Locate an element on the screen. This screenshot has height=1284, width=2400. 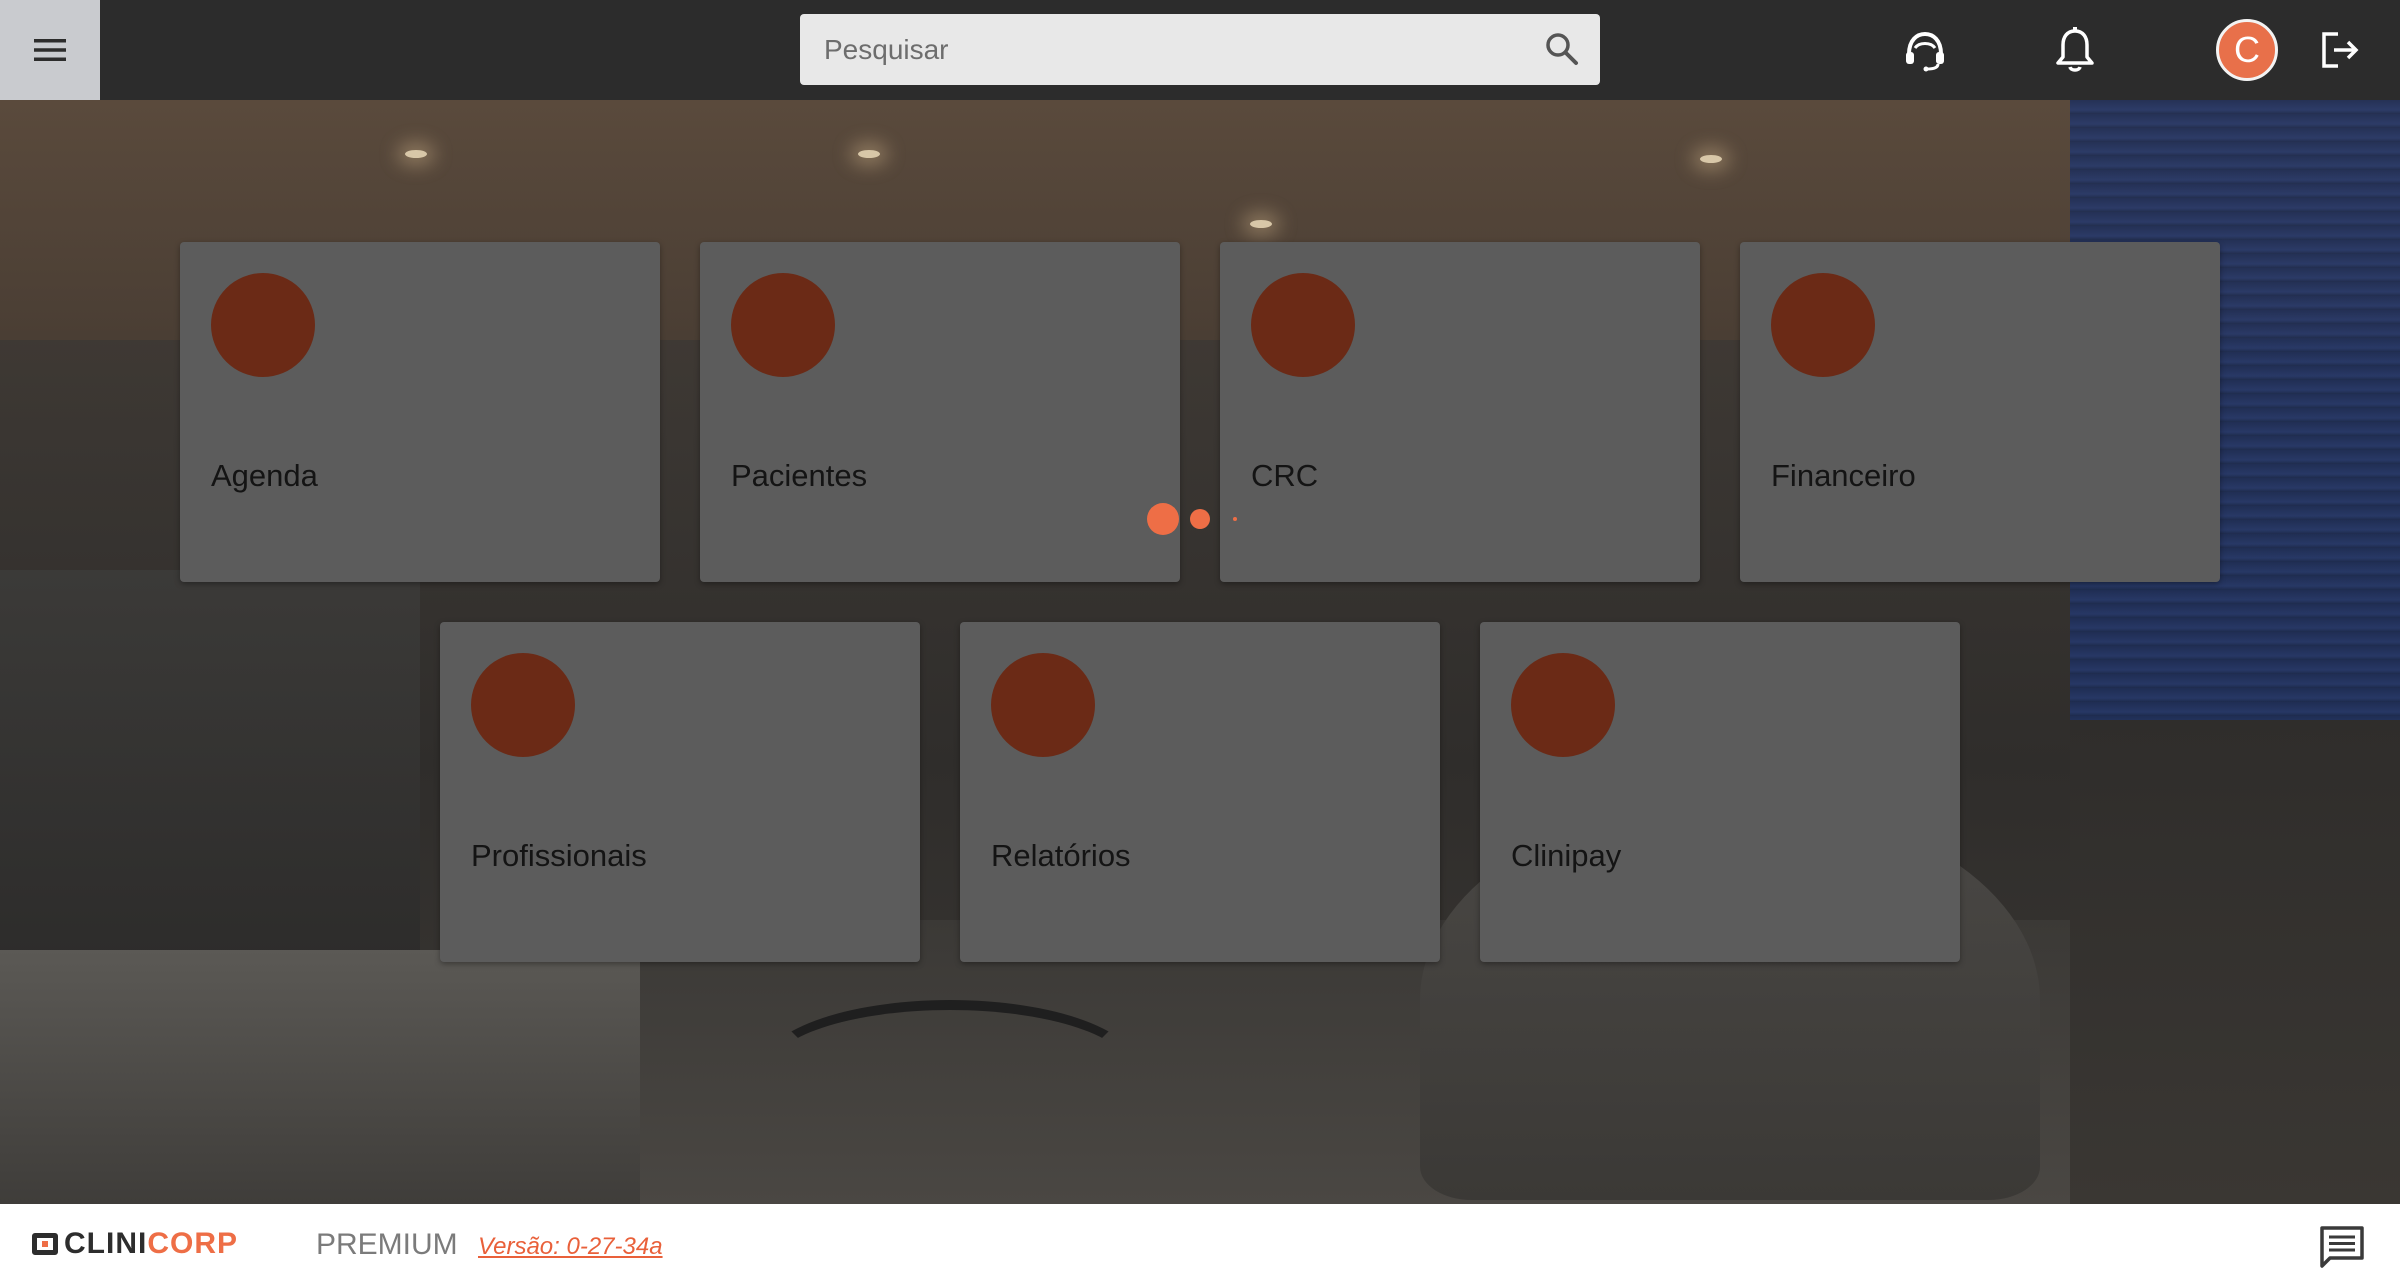
search-icon is located at coordinates (1562, 49).